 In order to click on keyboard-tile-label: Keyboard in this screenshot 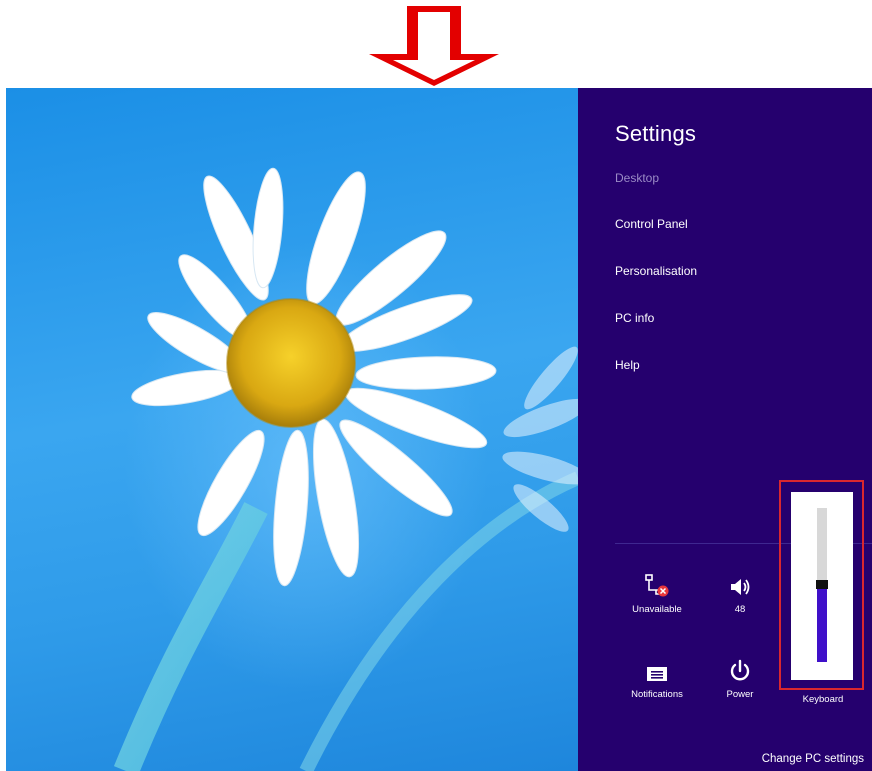, I will do `click(823, 699)`.